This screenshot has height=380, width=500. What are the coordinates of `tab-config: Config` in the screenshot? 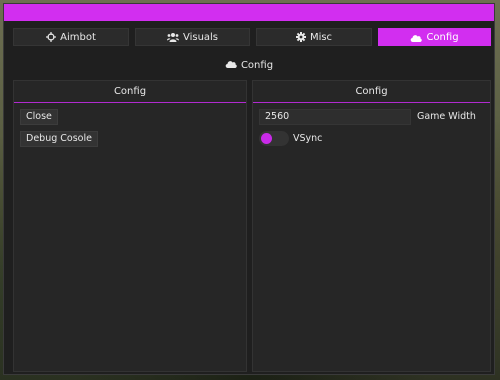 It's located at (434, 37).